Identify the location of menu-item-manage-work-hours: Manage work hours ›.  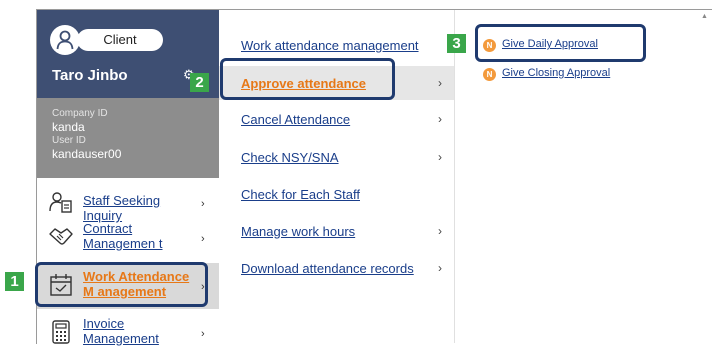
(336, 231).